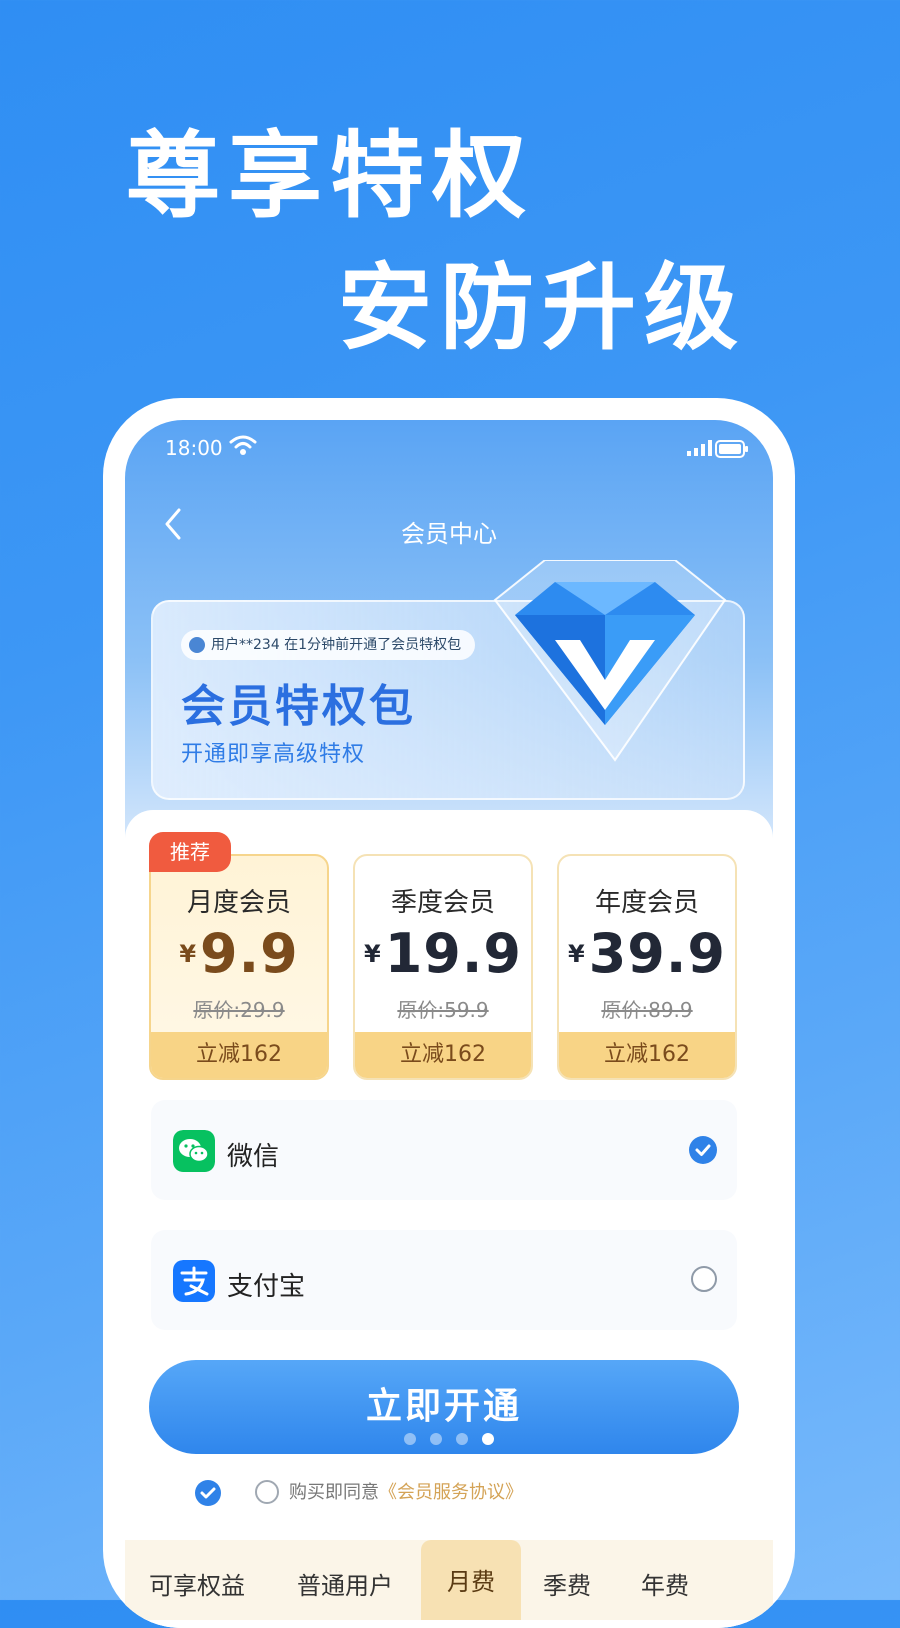  What do you see at coordinates (267, 1492) in the screenshot?
I see `agreement-checkbox-unchecked` at bounding box center [267, 1492].